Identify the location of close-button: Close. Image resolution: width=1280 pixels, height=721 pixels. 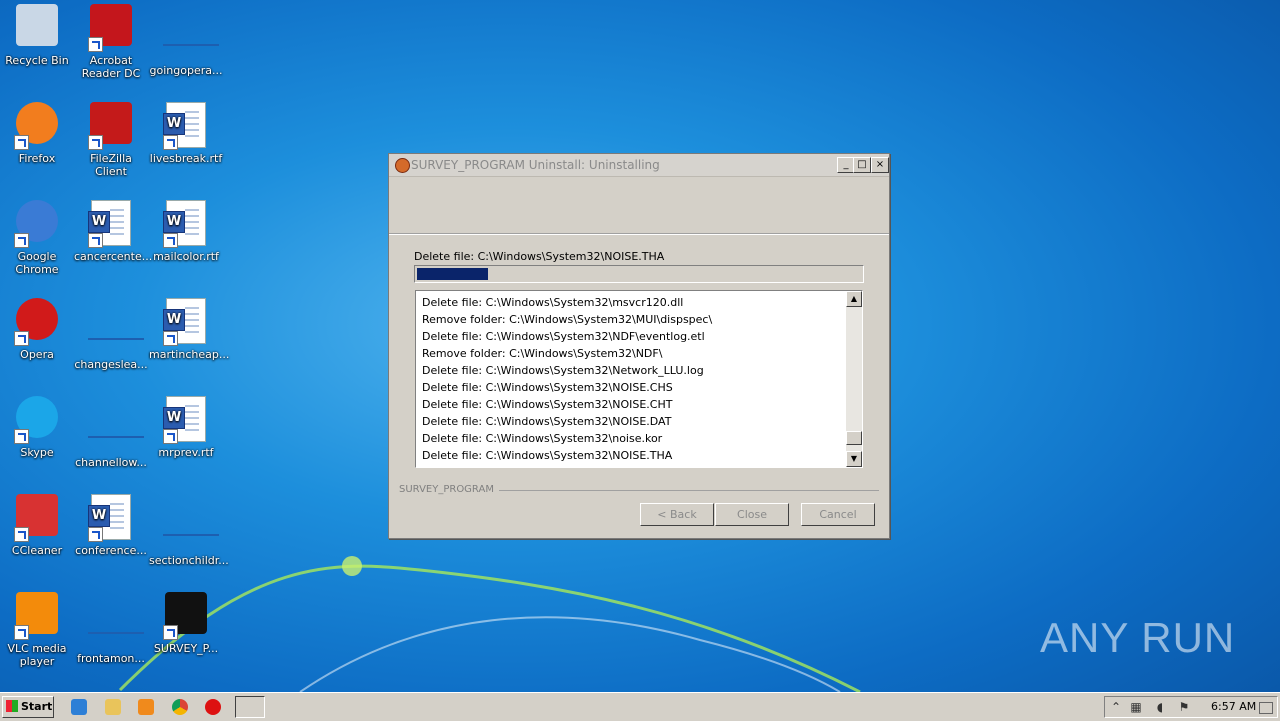
(752, 514).